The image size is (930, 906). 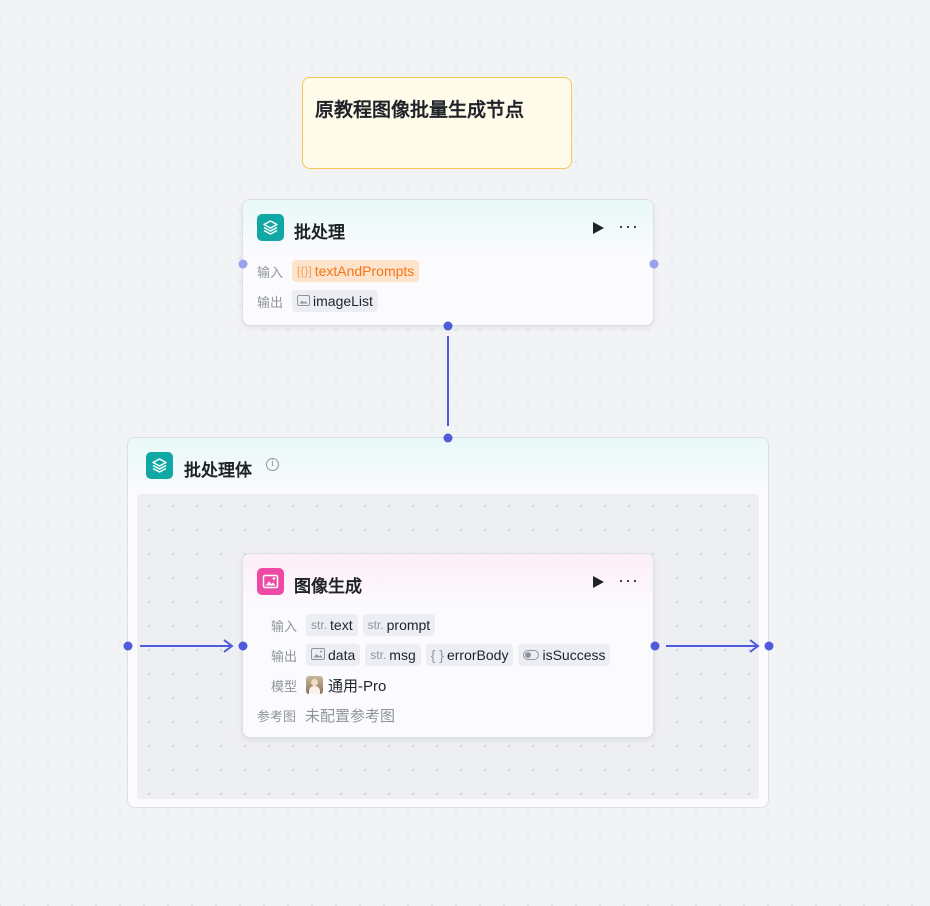 I want to click on model-value: 通用-Pro, so click(x=357, y=686).